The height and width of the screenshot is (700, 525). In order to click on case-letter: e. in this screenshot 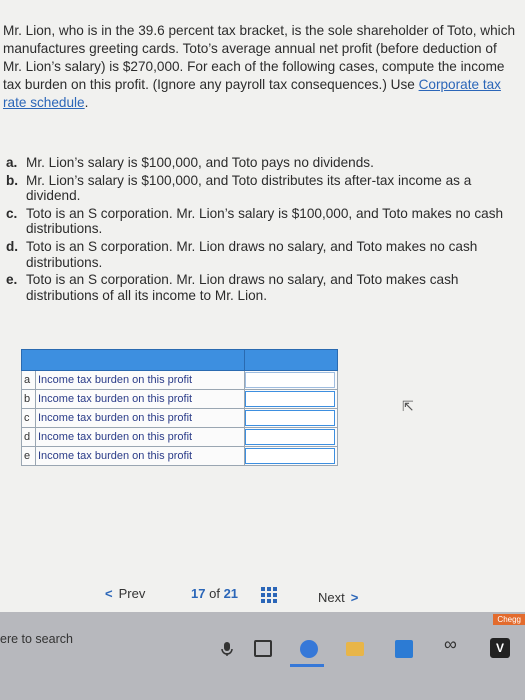, I will do `click(12, 280)`.